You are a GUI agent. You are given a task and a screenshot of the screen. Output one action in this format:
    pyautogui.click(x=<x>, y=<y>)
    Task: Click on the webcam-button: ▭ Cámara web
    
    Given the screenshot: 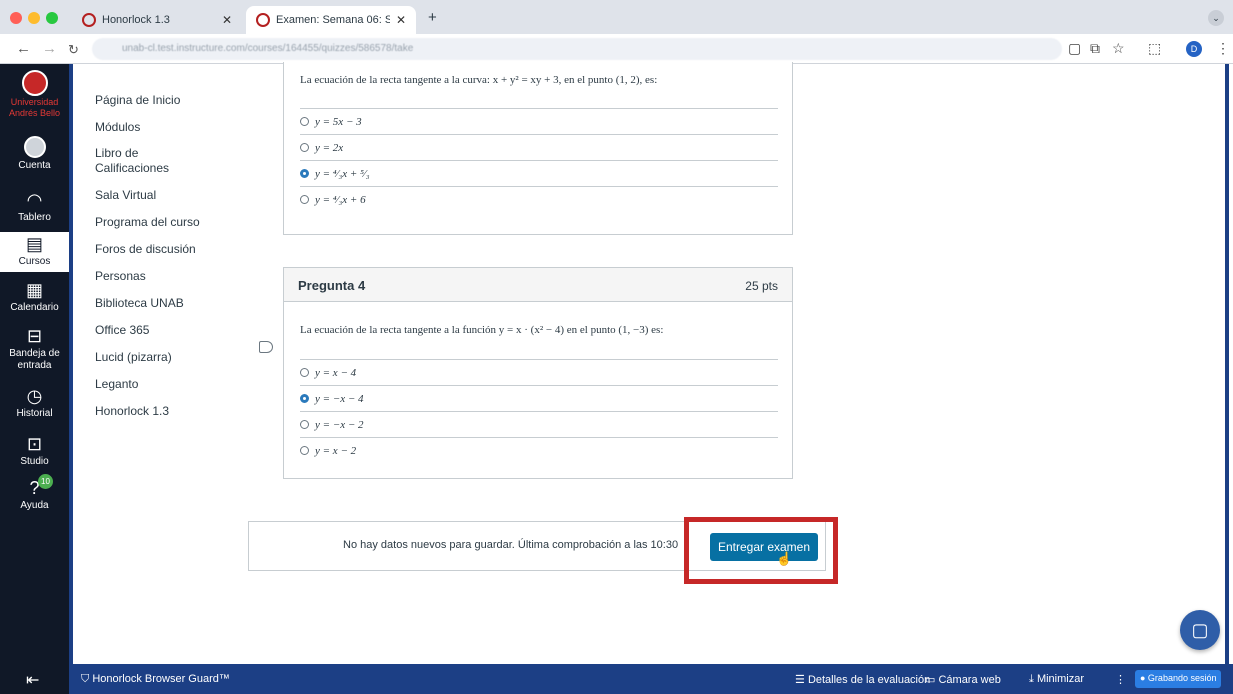 What is the action you would take?
    pyautogui.click(x=963, y=679)
    